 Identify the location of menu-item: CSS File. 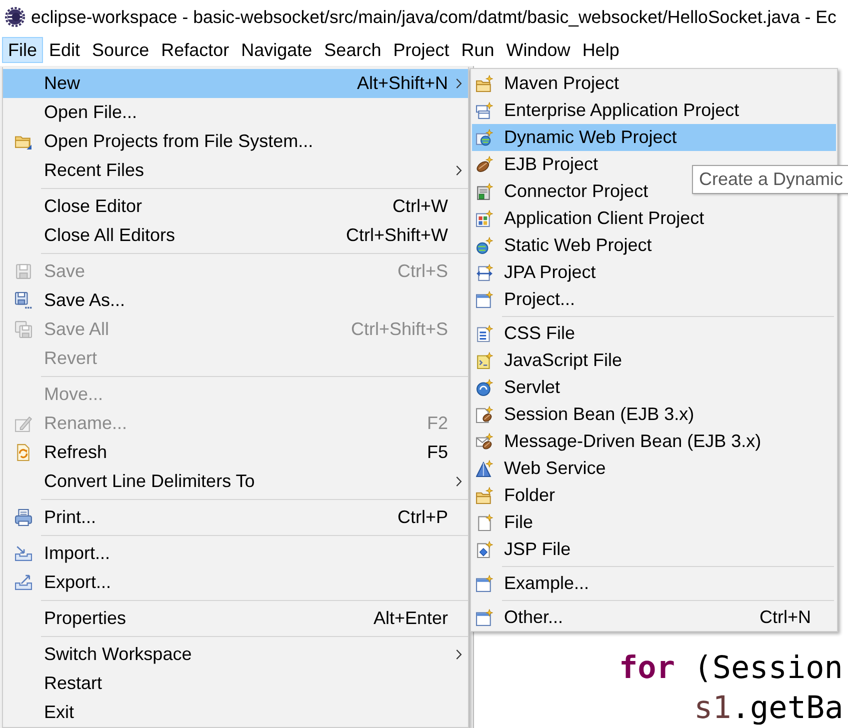
(654, 333).